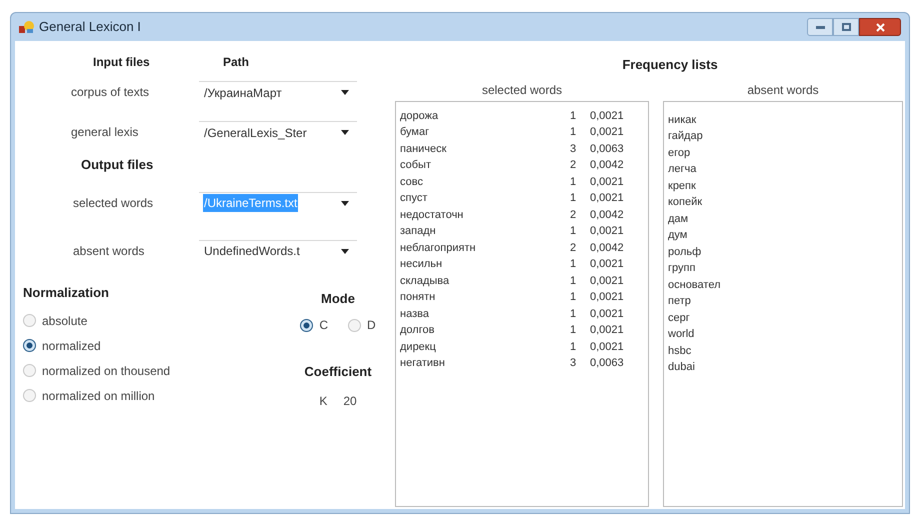  What do you see at coordinates (783, 284) in the screenshot?
I see `list-item: основател` at bounding box center [783, 284].